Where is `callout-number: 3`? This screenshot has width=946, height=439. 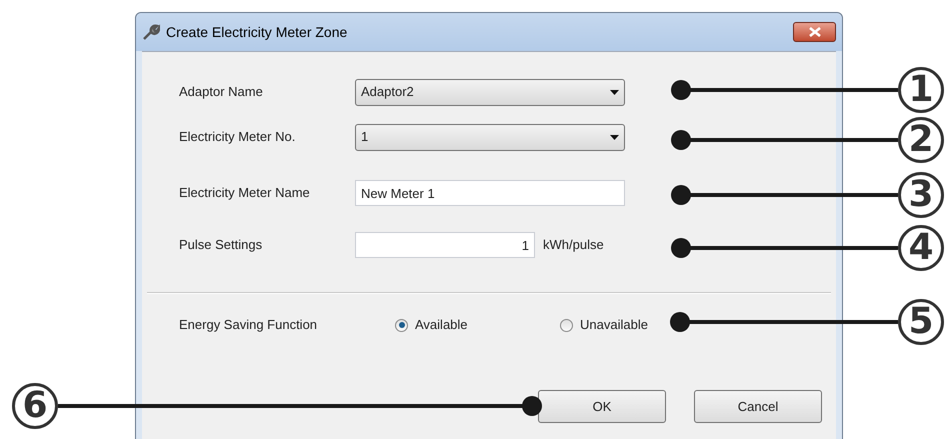
callout-number: 3 is located at coordinates (921, 195).